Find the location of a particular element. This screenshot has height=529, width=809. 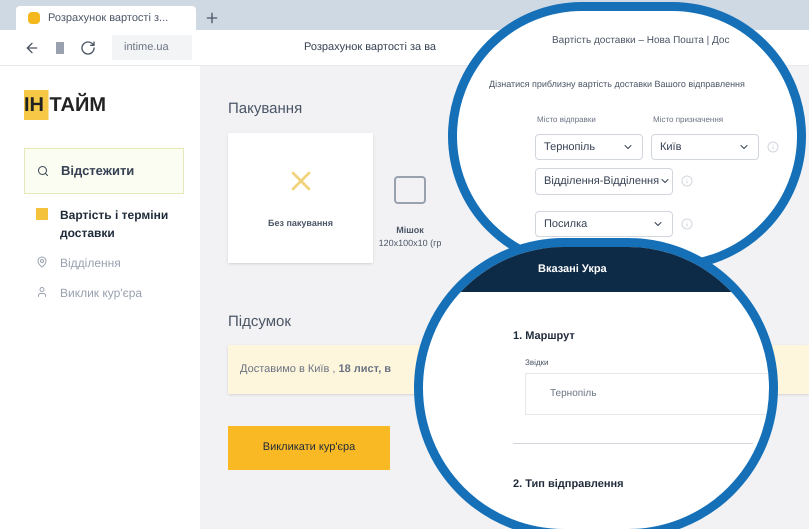

new-tab-icon is located at coordinates (212, 18).